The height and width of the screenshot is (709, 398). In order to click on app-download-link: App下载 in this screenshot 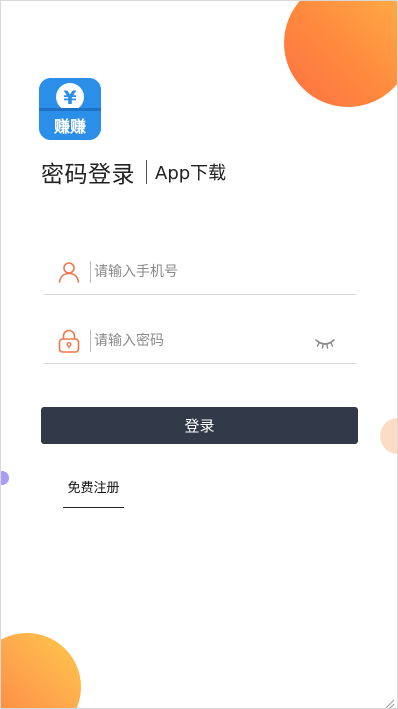, I will do `click(190, 172)`.